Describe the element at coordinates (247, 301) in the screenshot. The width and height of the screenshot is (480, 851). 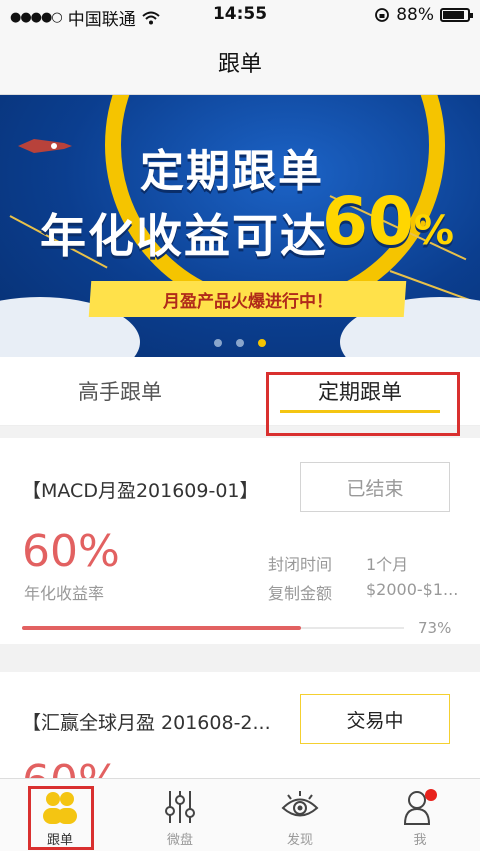
I see `banner-ribbon-text: 月盈产品火爆进行中！` at that location.